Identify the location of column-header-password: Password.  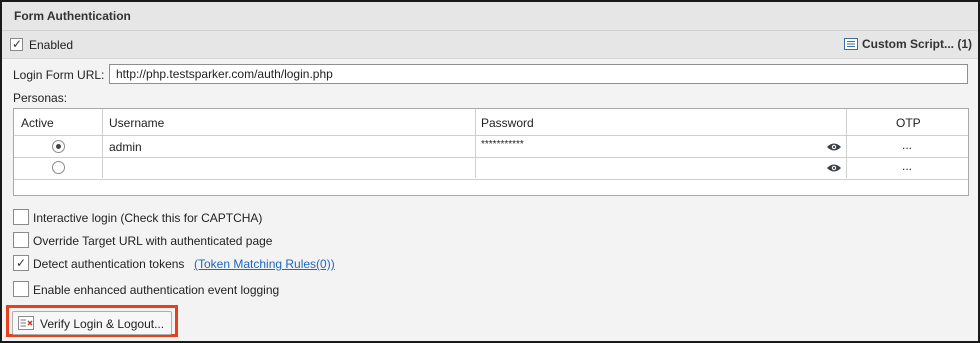
(507, 123).